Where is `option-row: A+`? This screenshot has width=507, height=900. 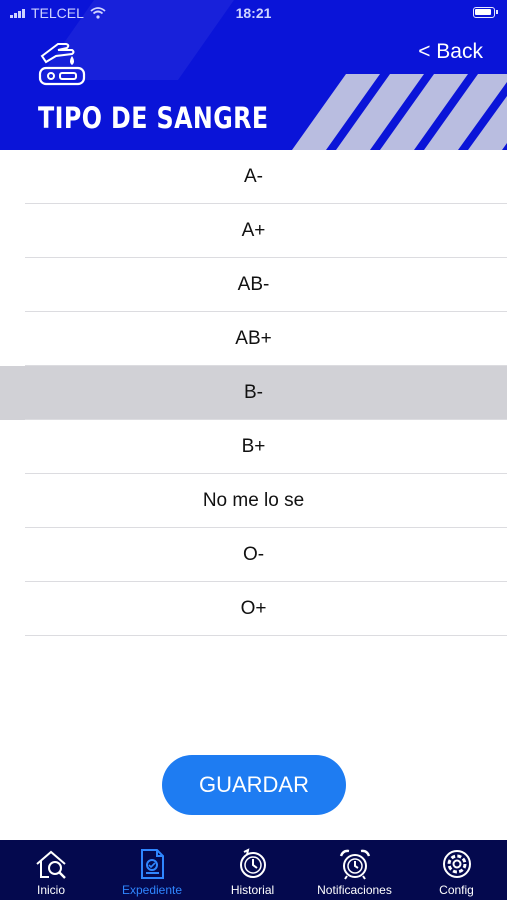
option-row: A+ is located at coordinates (253, 231).